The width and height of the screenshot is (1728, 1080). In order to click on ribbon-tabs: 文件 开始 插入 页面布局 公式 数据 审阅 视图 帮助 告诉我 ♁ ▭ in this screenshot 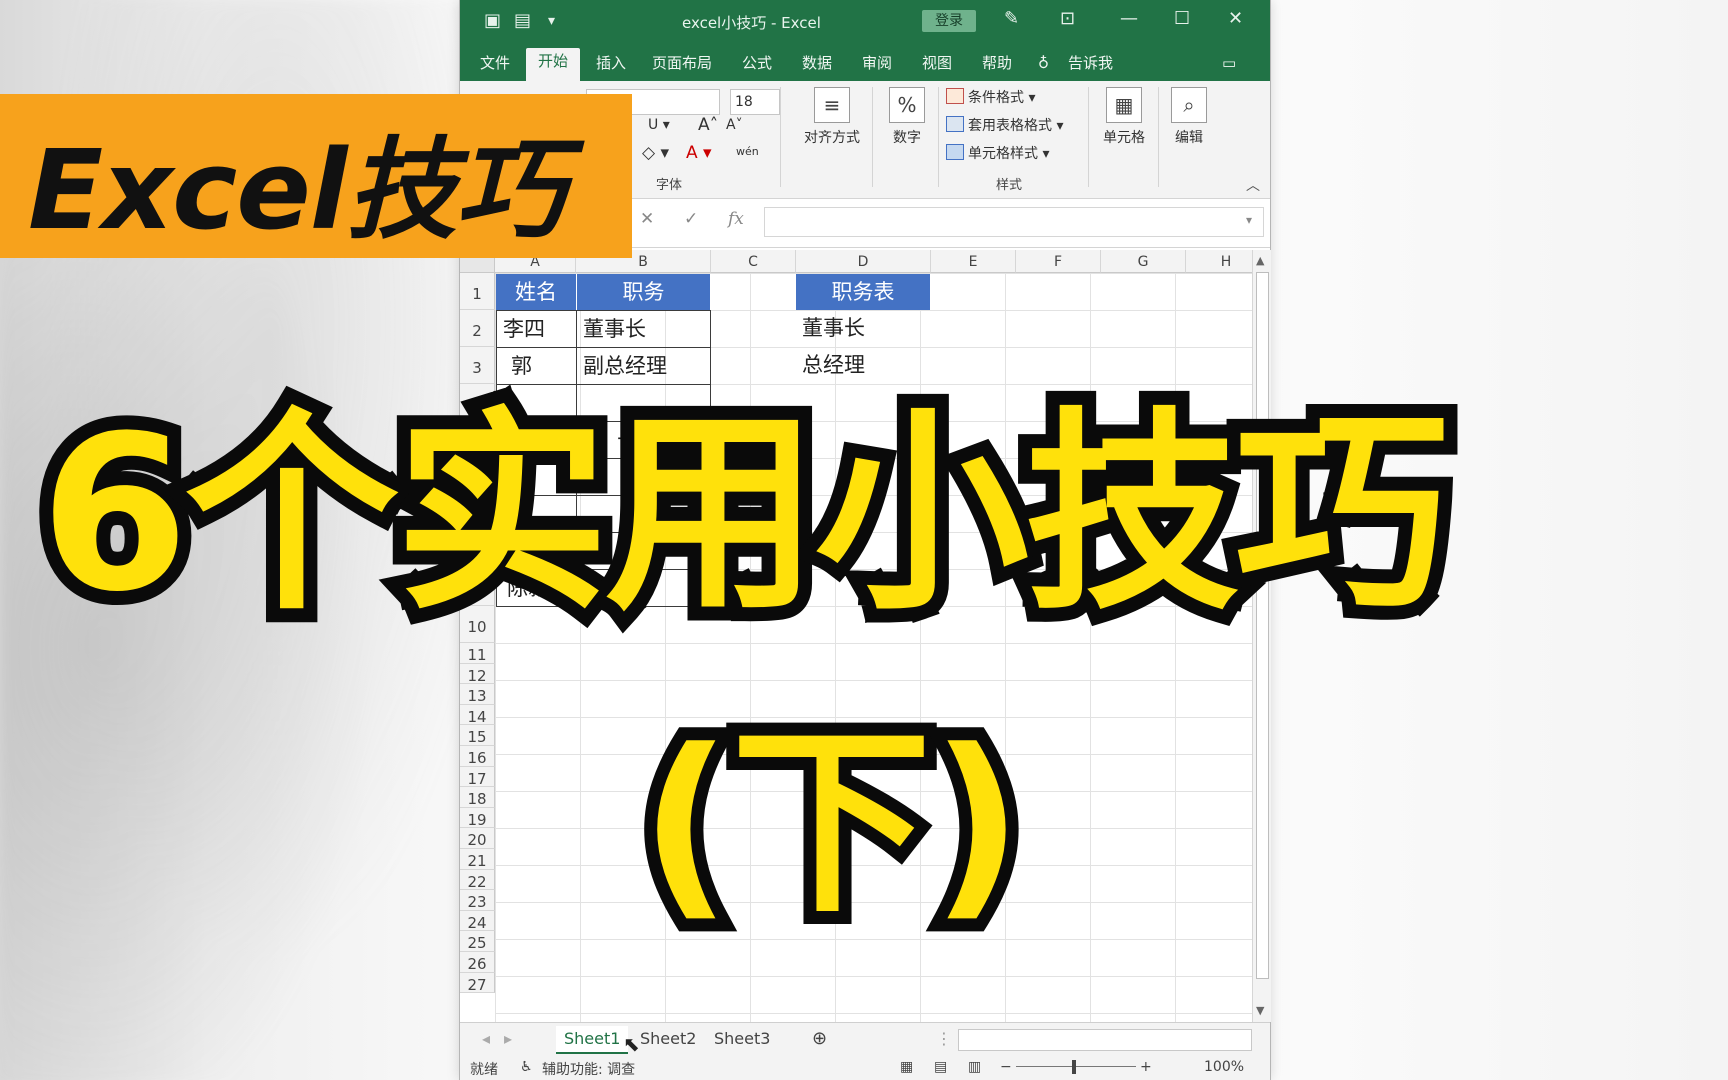, I will do `click(865, 62)`.